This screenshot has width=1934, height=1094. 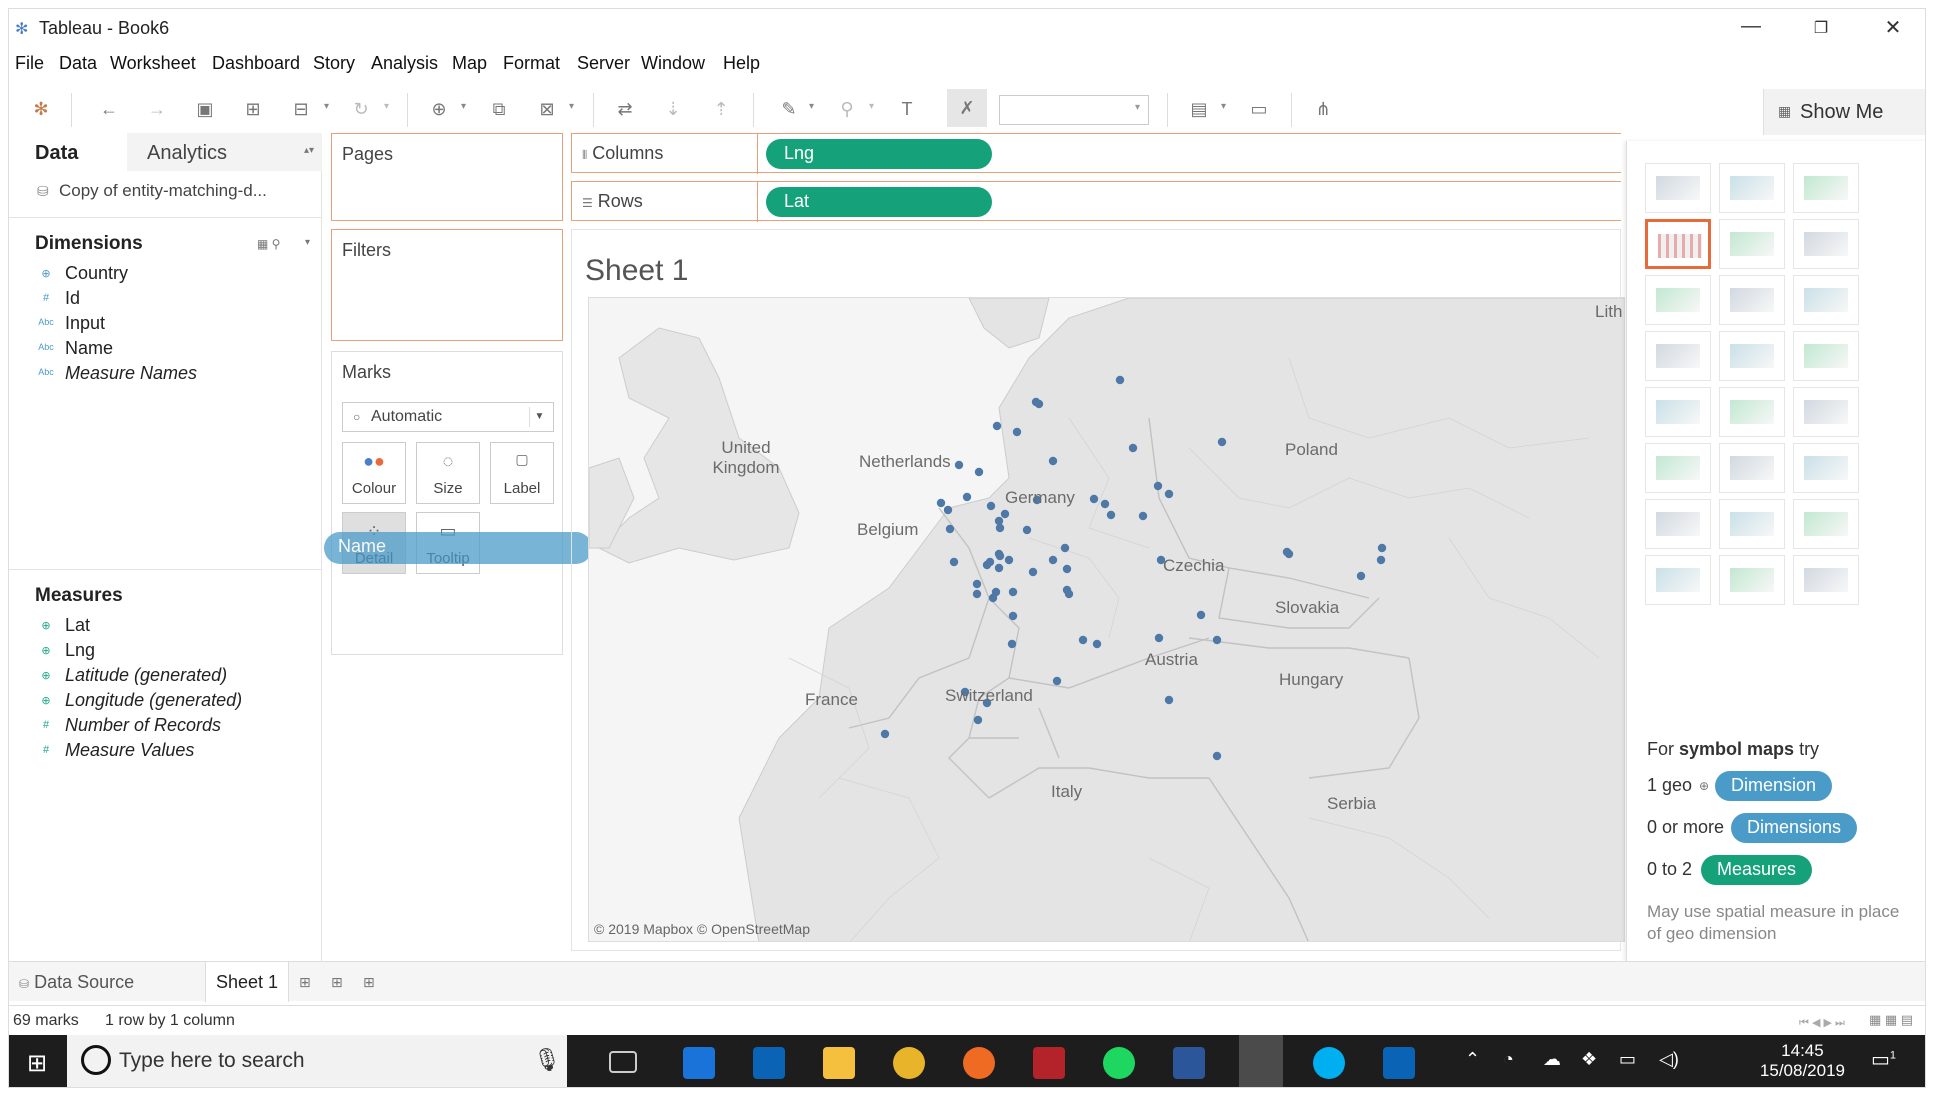 I want to click on field-latitude-generated: Latitude (generated), so click(x=146, y=675).